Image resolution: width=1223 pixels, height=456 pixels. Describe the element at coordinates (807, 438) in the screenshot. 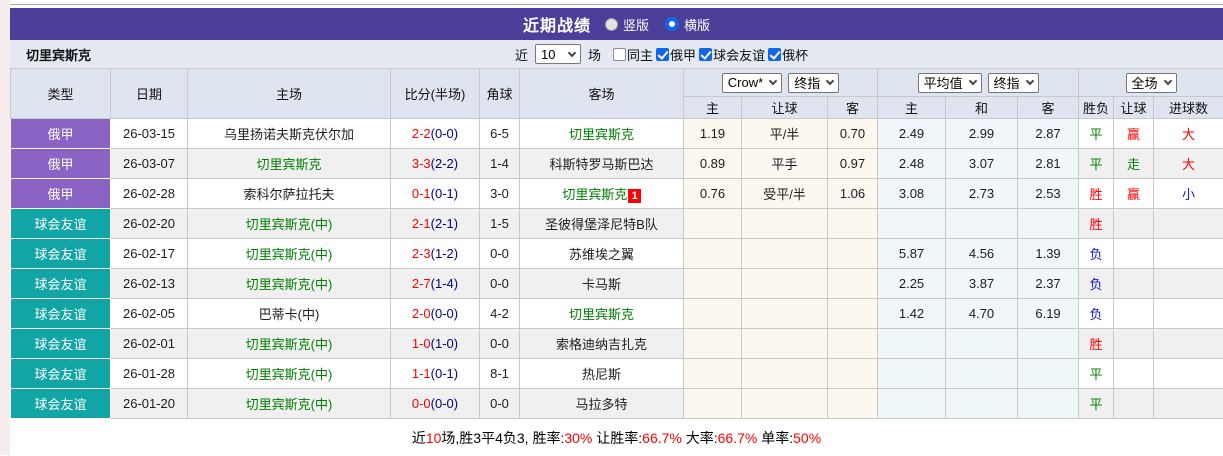

I see `summary-segment: 50%` at that location.